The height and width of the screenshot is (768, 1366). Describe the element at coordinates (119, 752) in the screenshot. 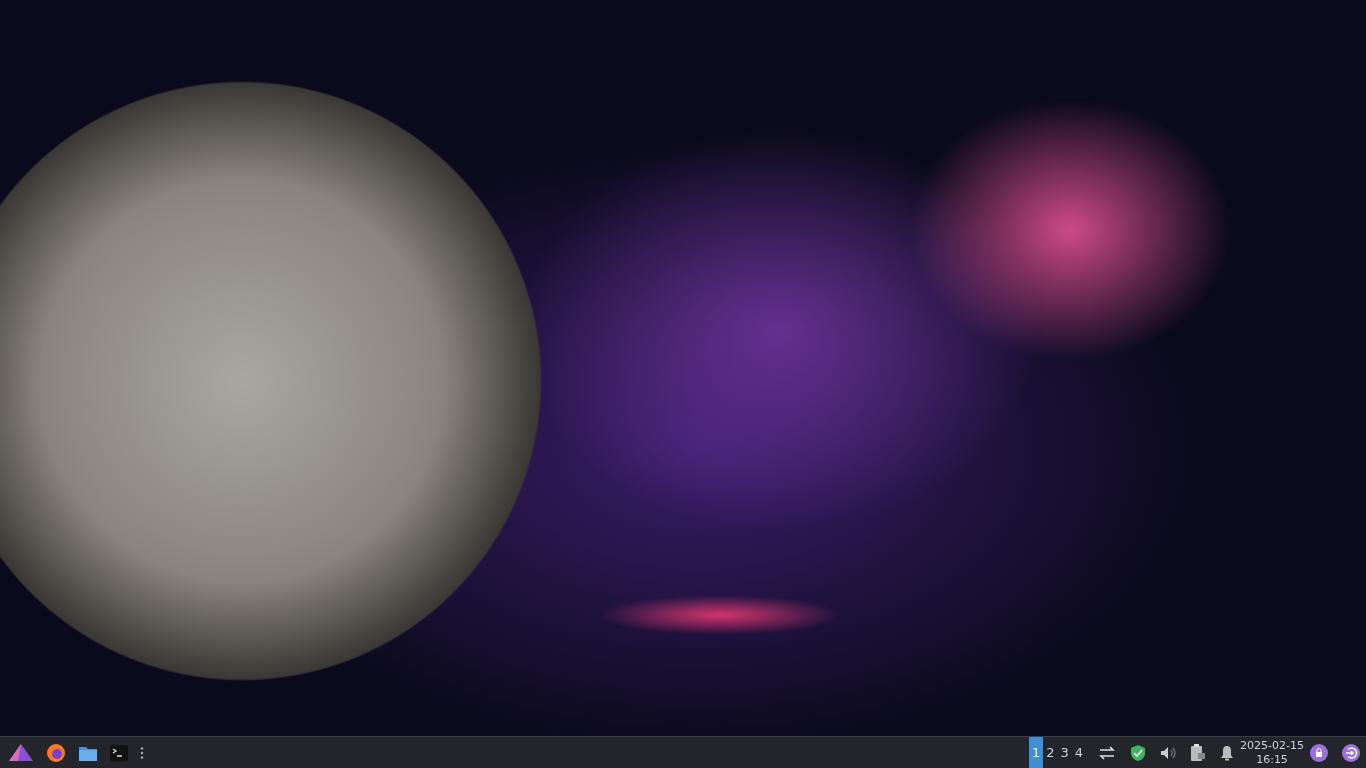

I see `terminal-icon` at that location.